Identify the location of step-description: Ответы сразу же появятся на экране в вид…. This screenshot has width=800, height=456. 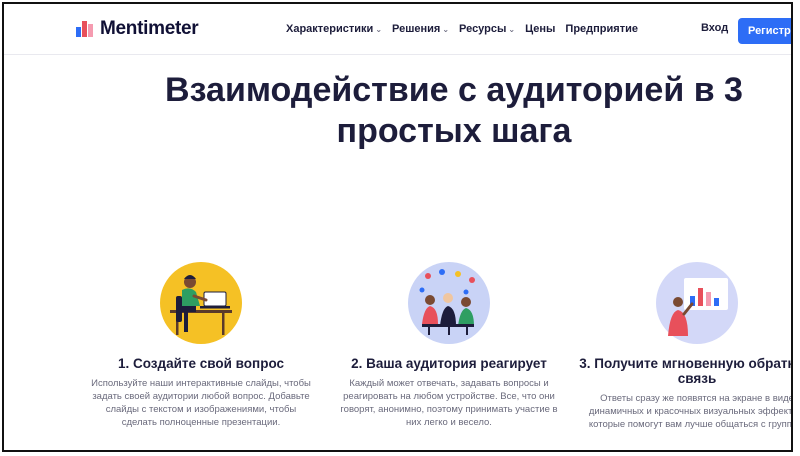
(690, 411).